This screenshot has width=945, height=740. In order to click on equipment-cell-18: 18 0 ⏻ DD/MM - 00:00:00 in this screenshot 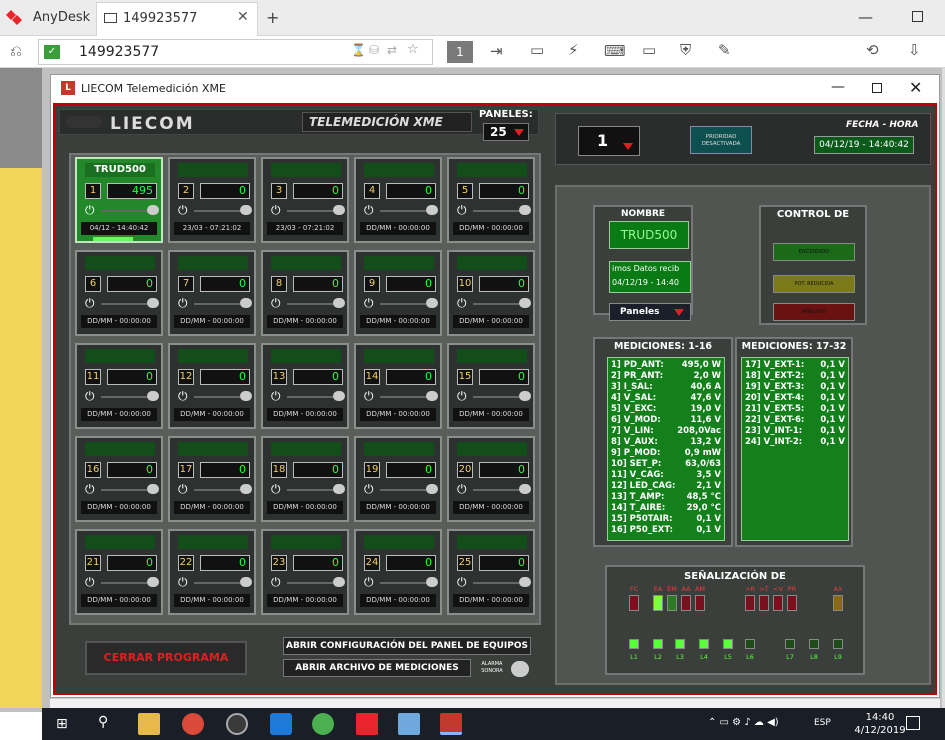, I will do `click(305, 479)`.